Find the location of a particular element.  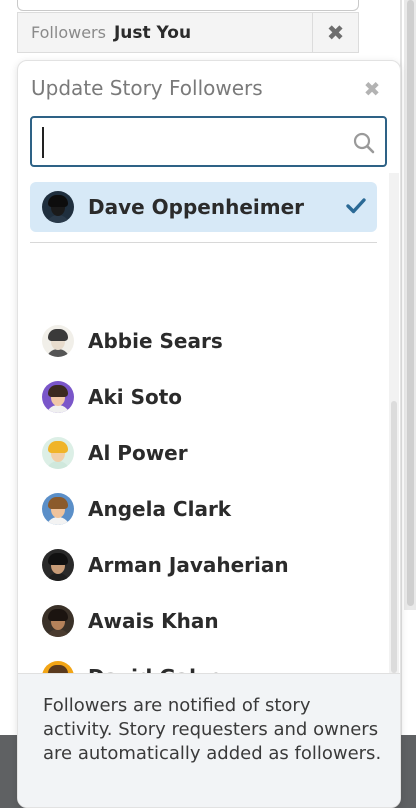

followers-value: Just You is located at coordinates (152, 32).